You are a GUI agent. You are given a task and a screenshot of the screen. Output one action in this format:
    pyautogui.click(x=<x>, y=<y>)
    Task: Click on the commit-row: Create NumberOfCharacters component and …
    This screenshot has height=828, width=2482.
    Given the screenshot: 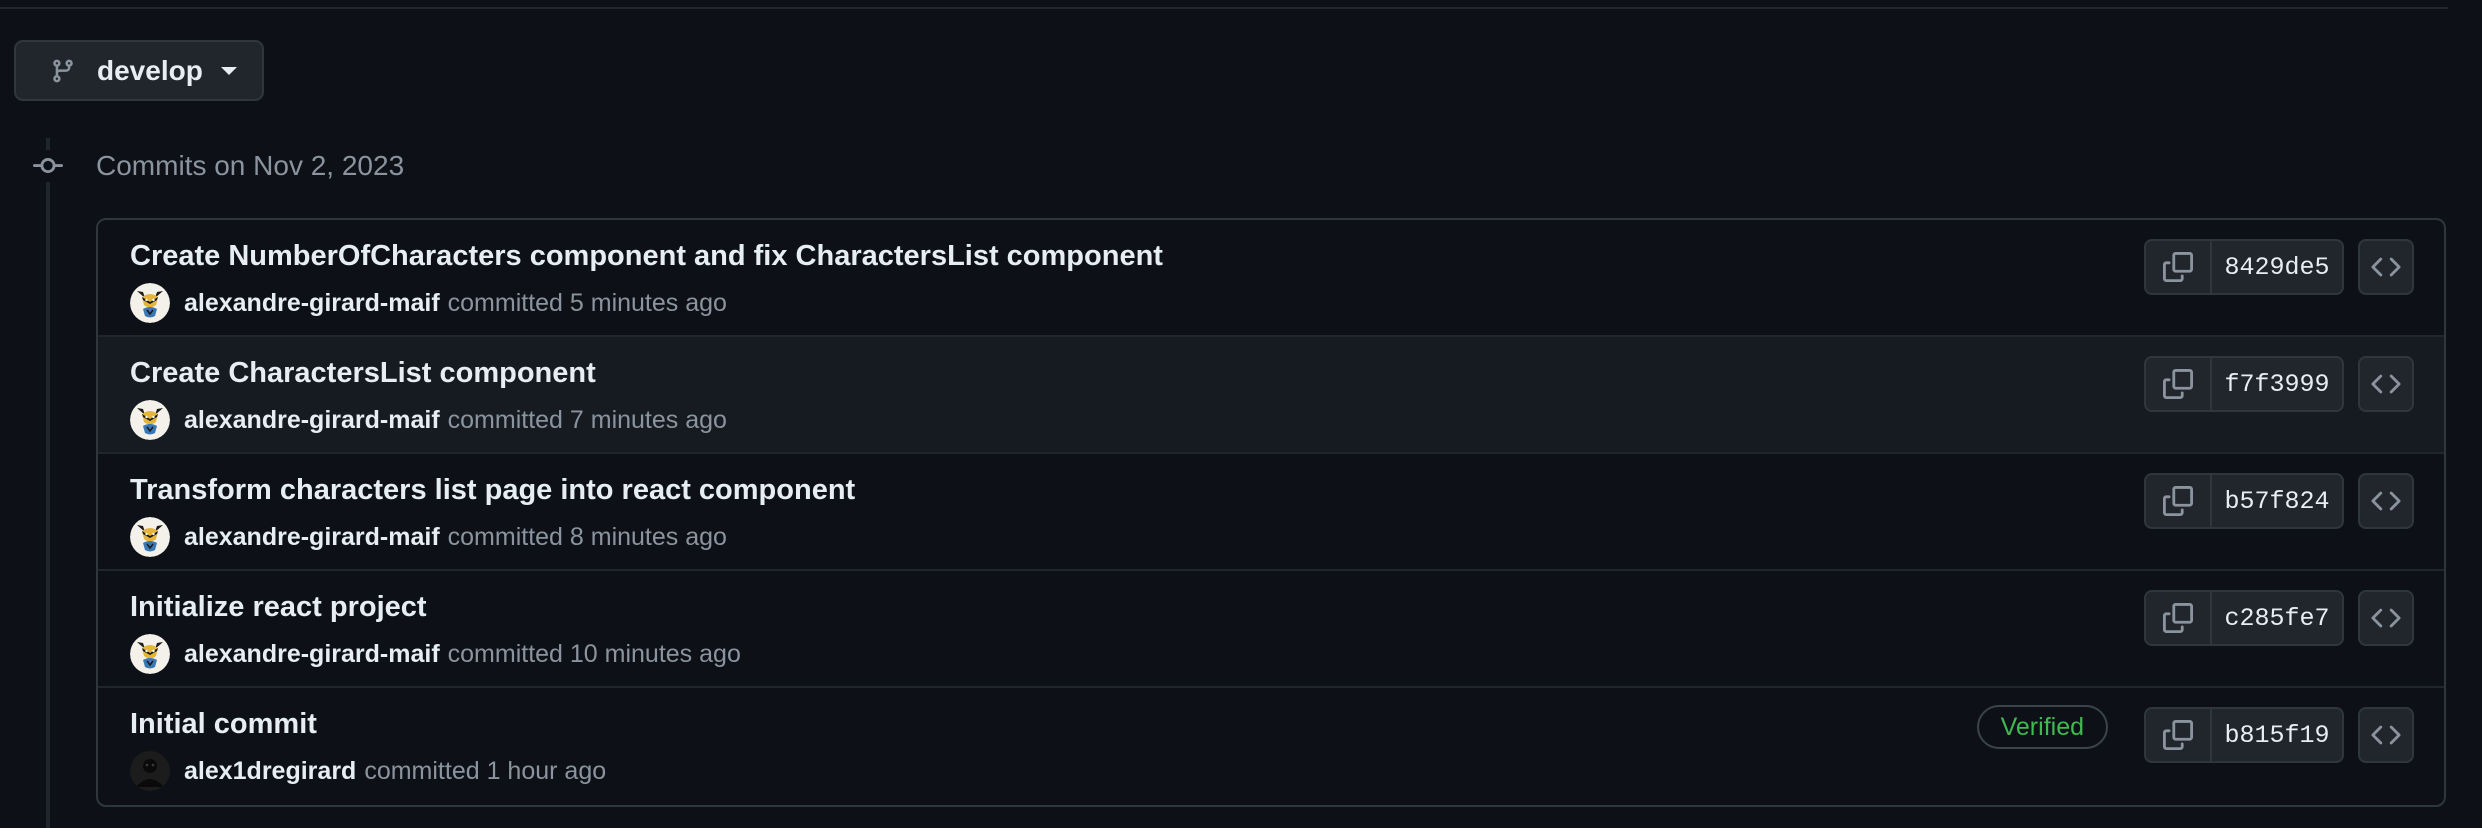 What is the action you would take?
    pyautogui.click(x=1271, y=278)
    